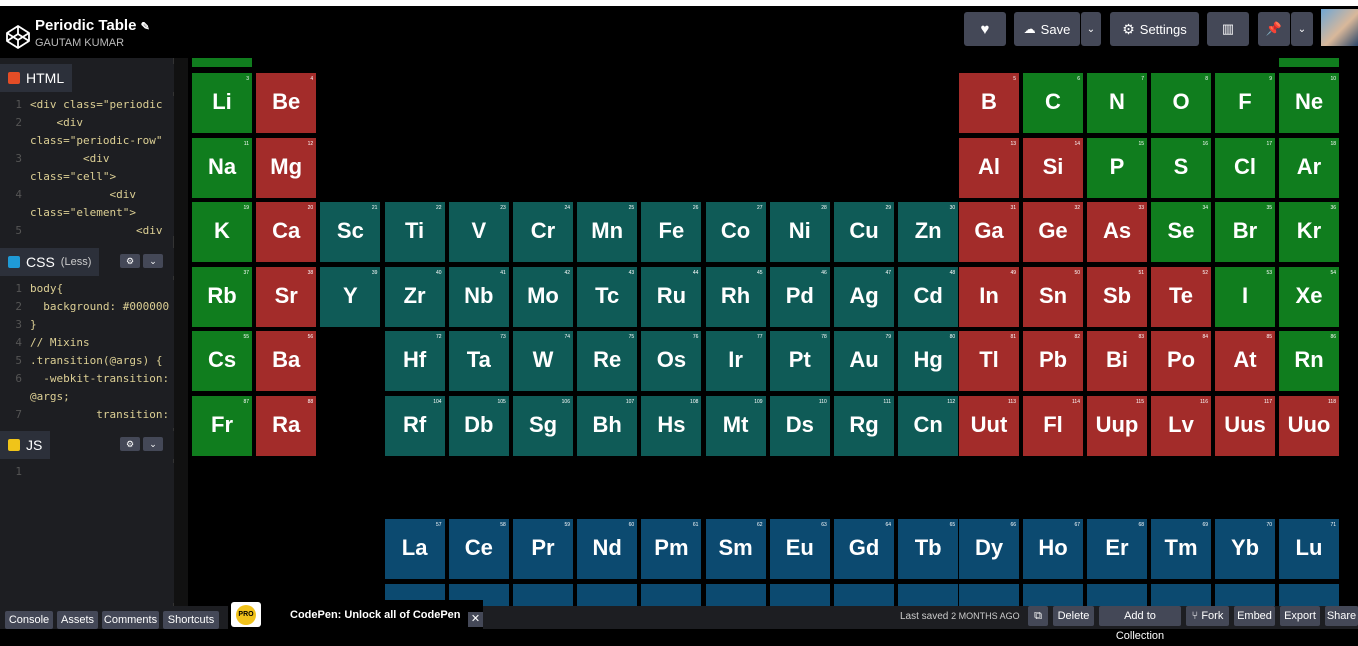 The width and height of the screenshot is (1358, 646). What do you see at coordinates (1309, 426) in the screenshot?
I see `element-cell-uuo: 118 Uuo` at bounding box center [1309, 426].